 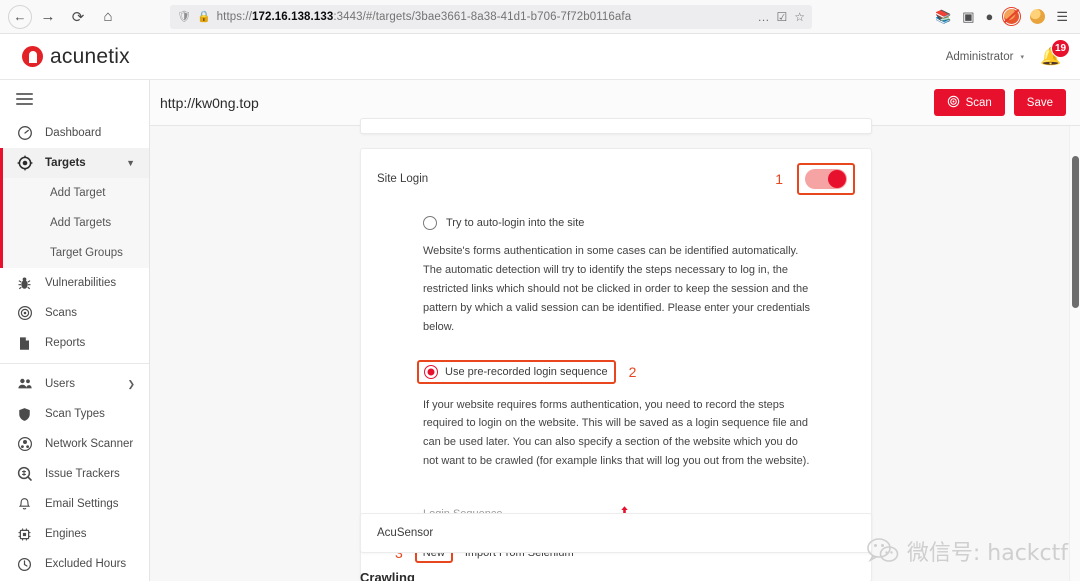 What do you see at coordinates (989, 16) in the screenshot?
I see `account-icon: ●` at bounding box center [989, 16].